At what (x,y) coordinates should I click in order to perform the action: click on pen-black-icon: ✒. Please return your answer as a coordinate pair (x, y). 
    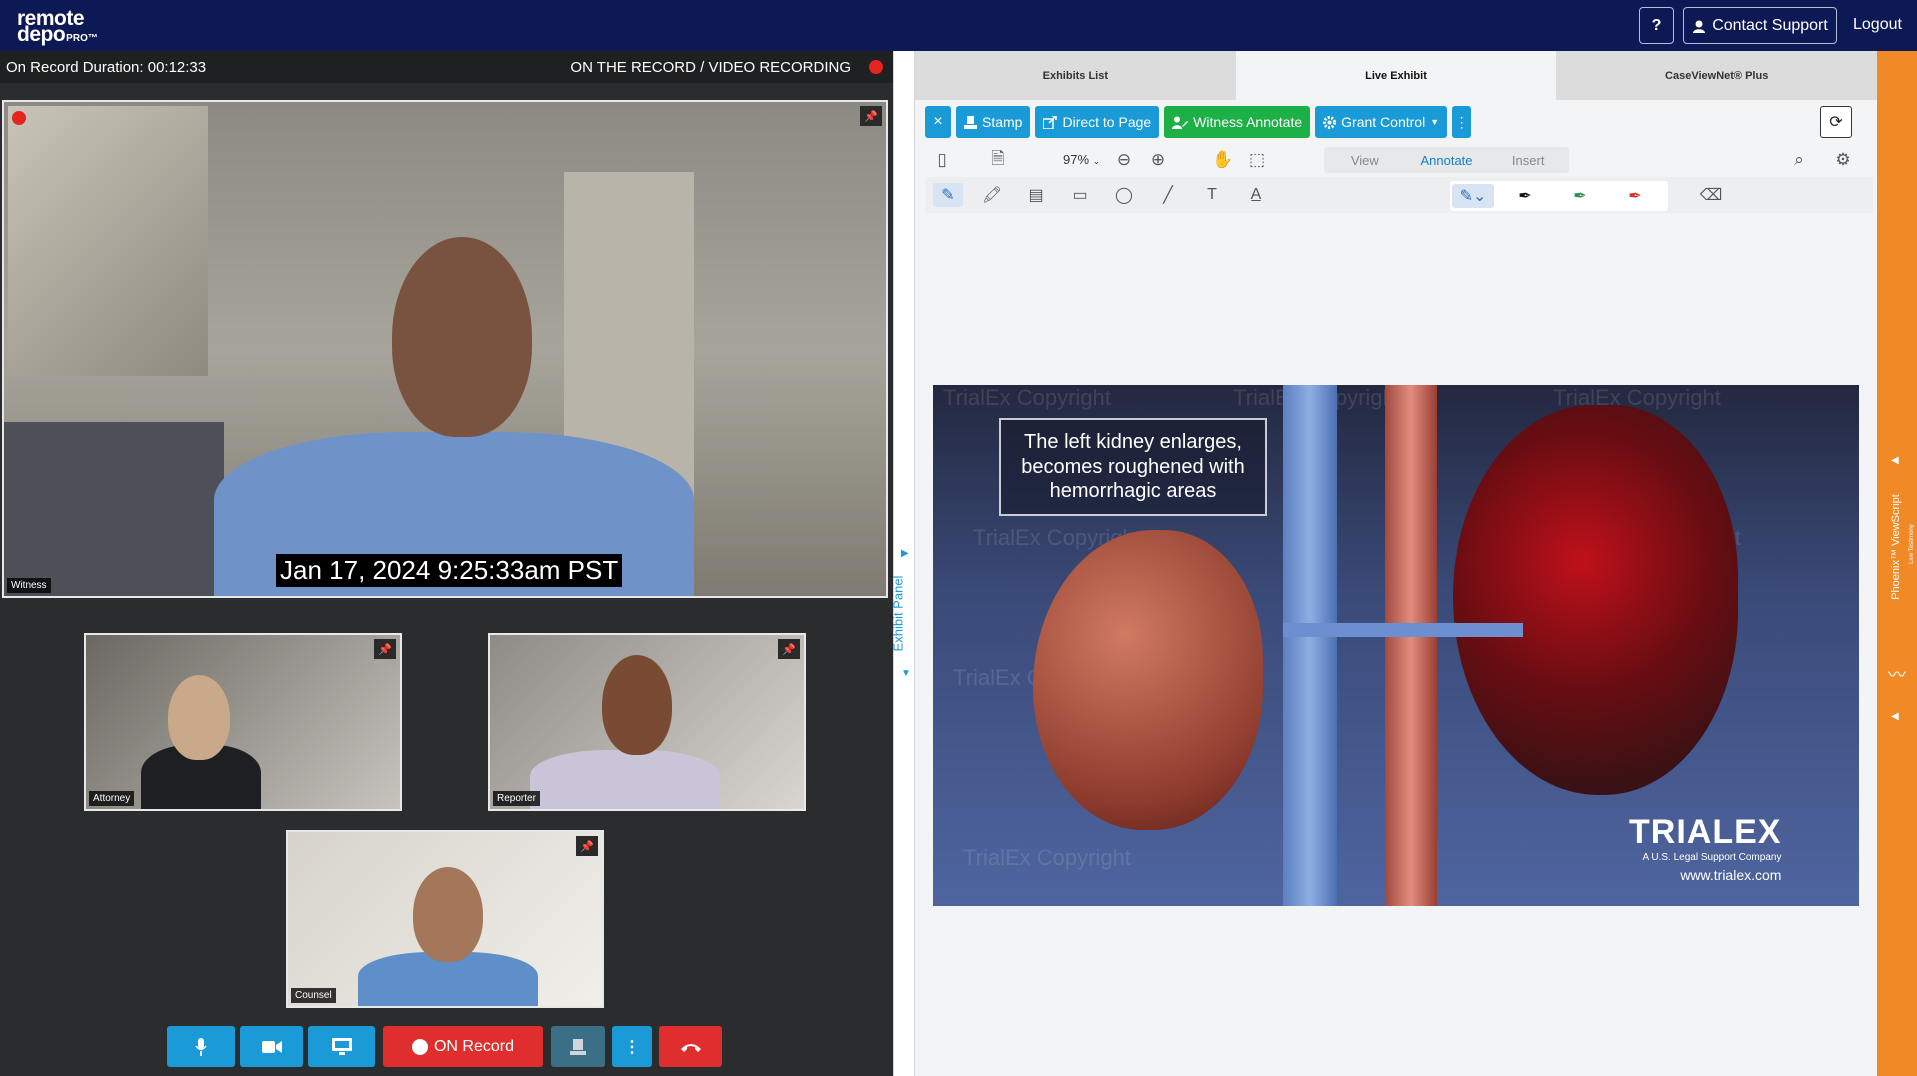
    Looking at the image, I should click on (1525, 196).